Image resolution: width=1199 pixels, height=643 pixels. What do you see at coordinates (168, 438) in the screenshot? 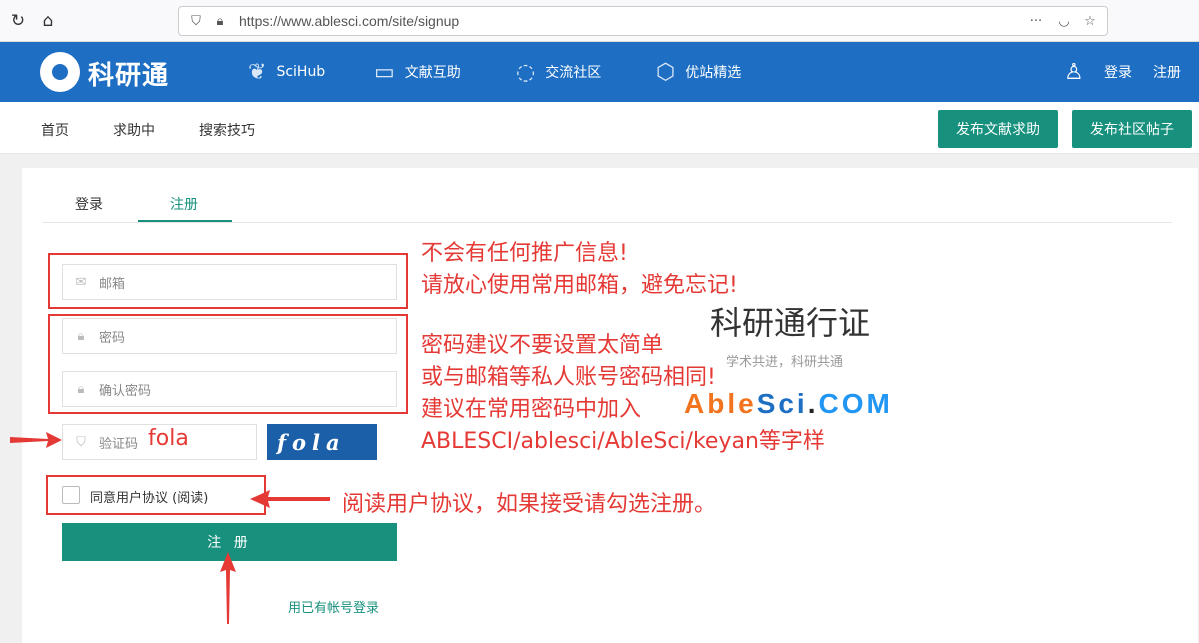
I see `captcha-typed-annotation: fola` at bounding box center [168, 438].